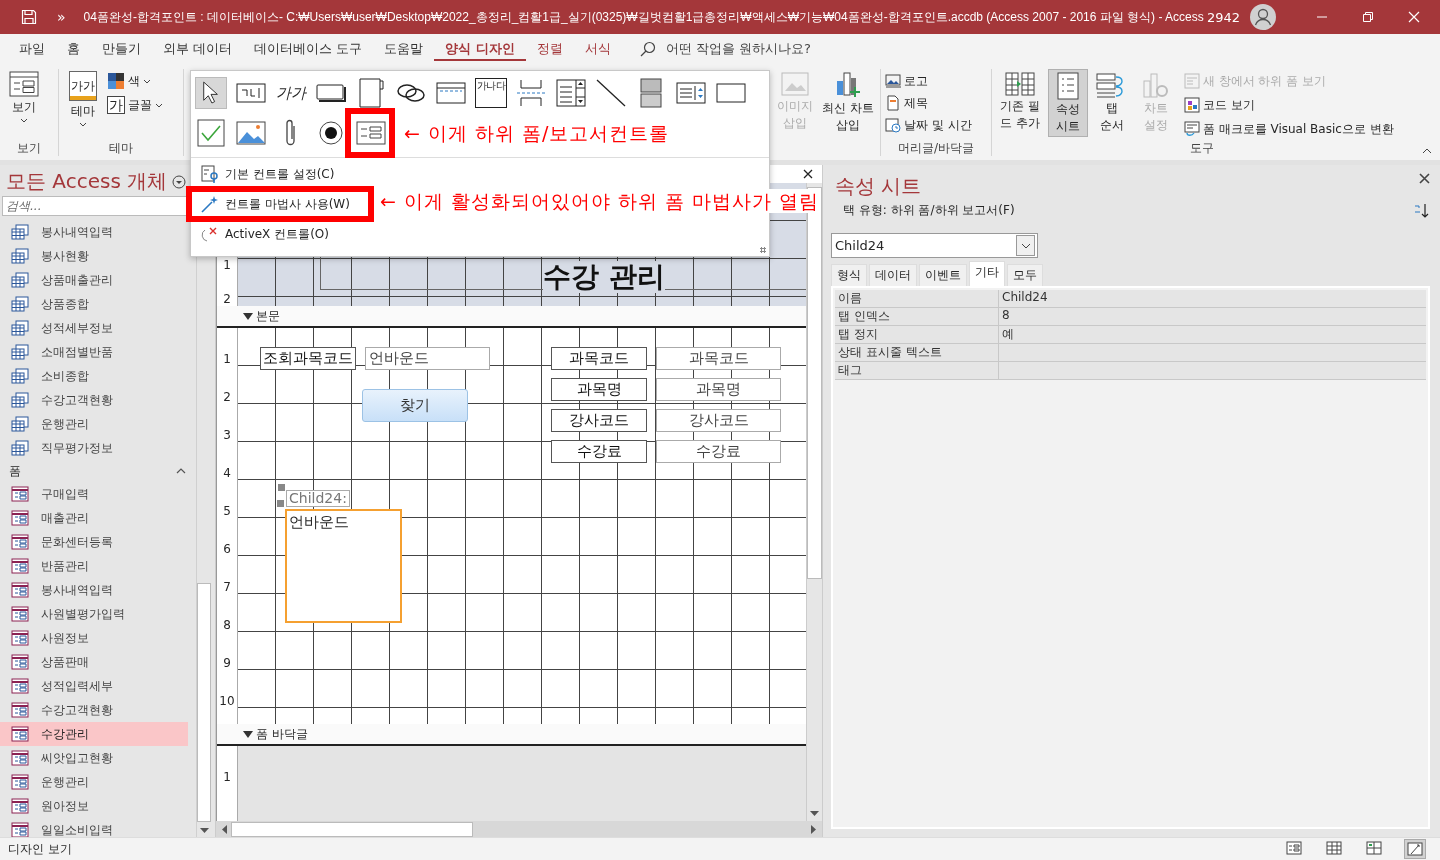  Describe the element at coordinates (1212, 298) in the screenshot. I see `property-value: Child24` at that location.